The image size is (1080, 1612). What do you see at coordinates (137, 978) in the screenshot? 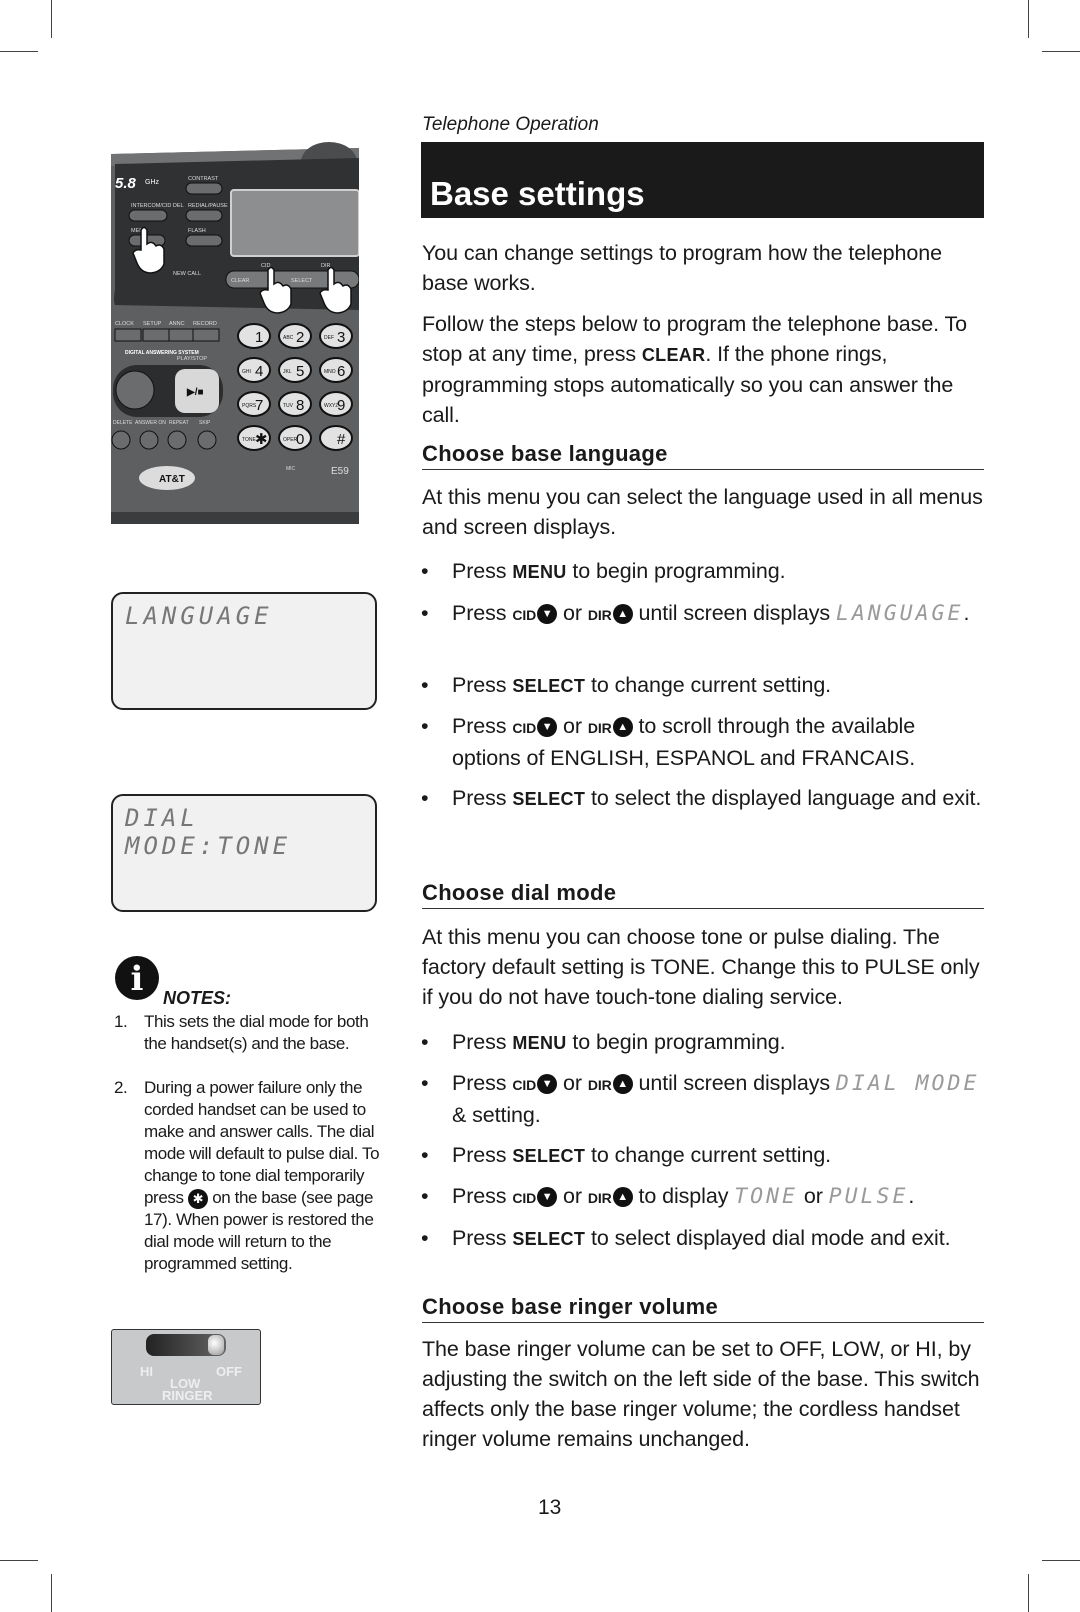
I see `info-icon: i` at bounding box center [137, 978].